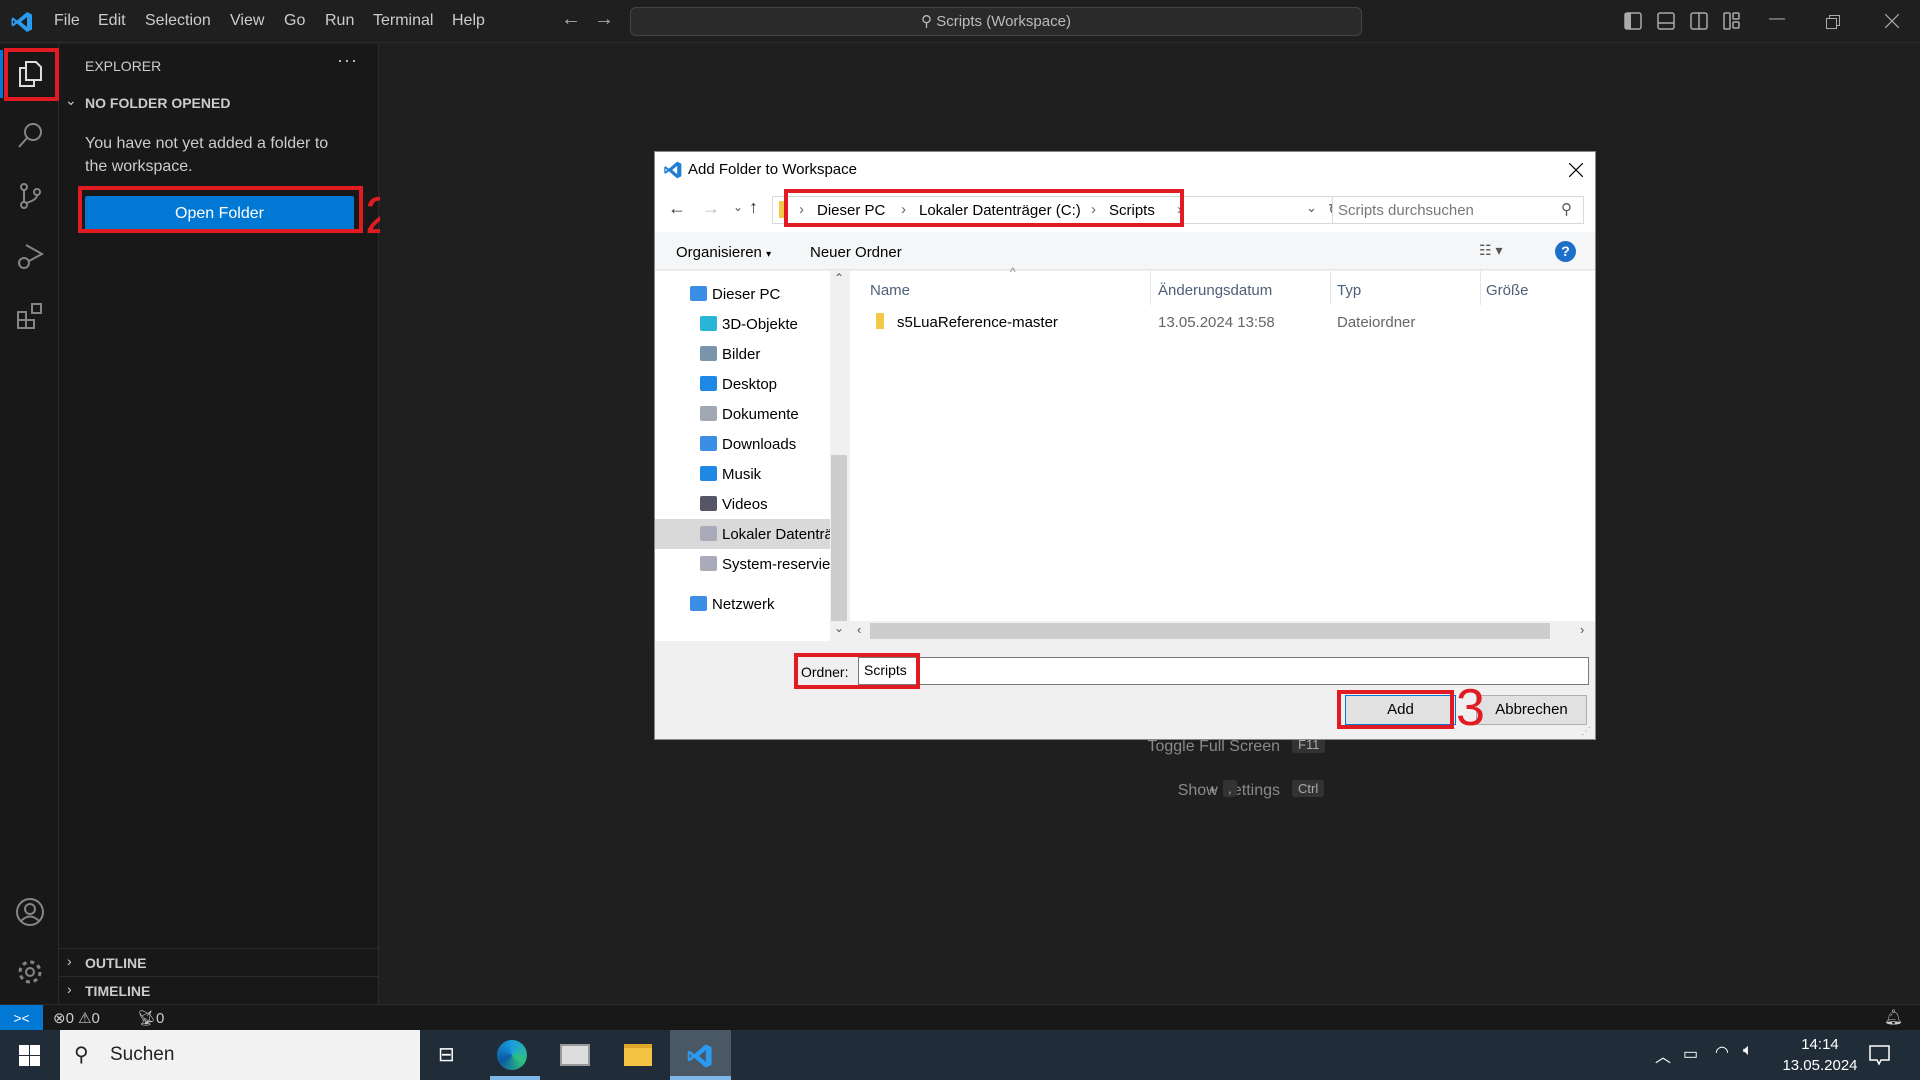  What do you see at coordinates (742, 324) in the screenshot?
I see `nav-item: 3D-Objekte` at bounding box center [742, 324].